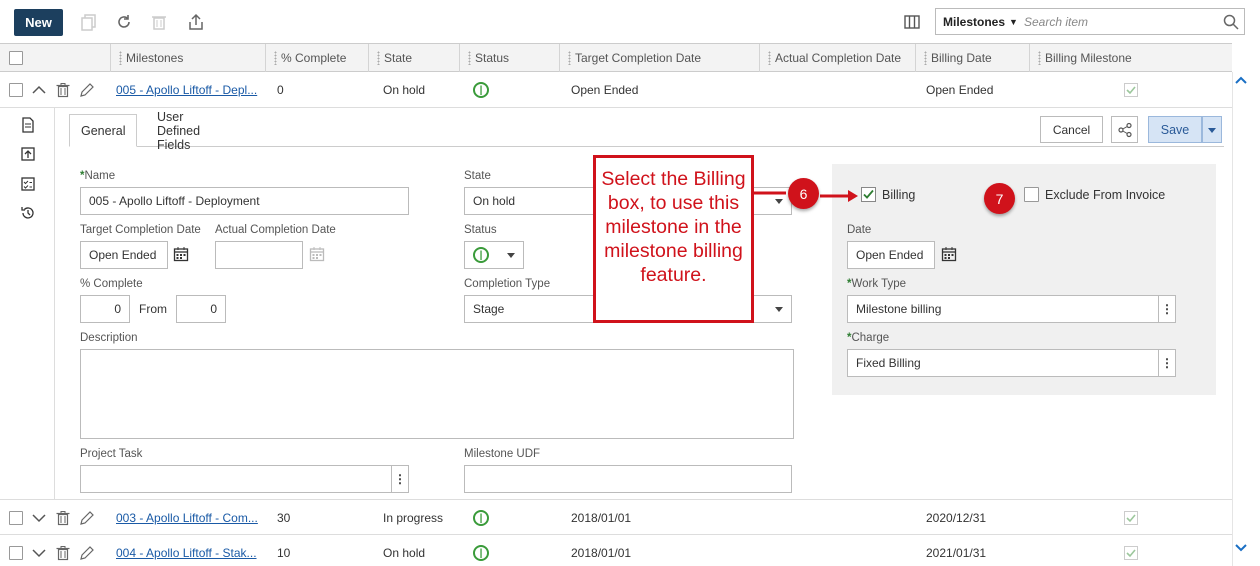  What do you see at coordinates (899, 309) in the screenshot?
I see `work-type-value: Milestone billing` at bounding box center [899, 309].